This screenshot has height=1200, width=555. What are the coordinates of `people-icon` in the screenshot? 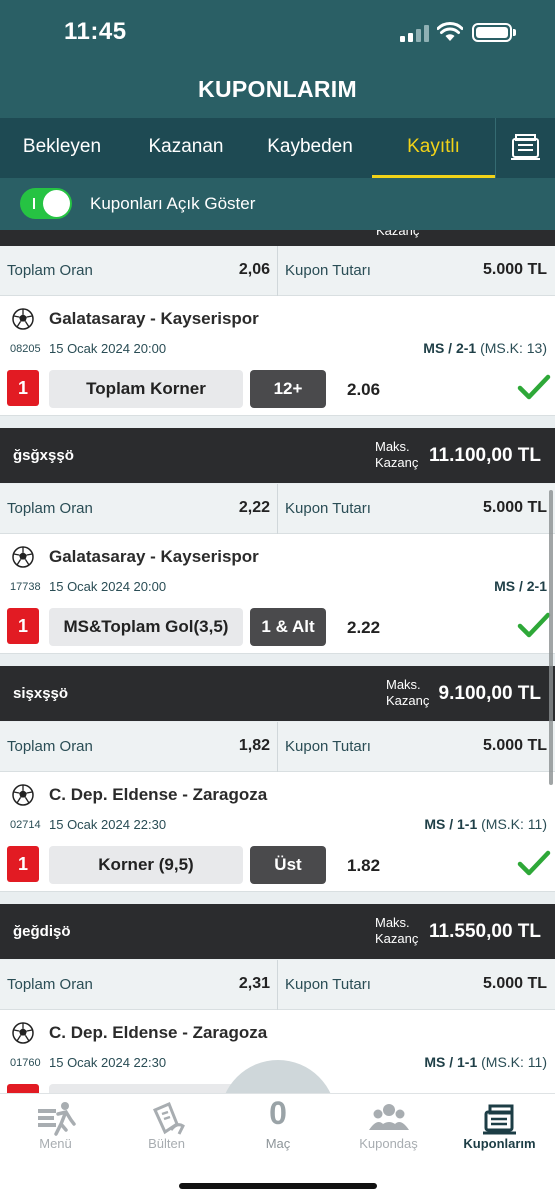 It's located at (389, 1117).